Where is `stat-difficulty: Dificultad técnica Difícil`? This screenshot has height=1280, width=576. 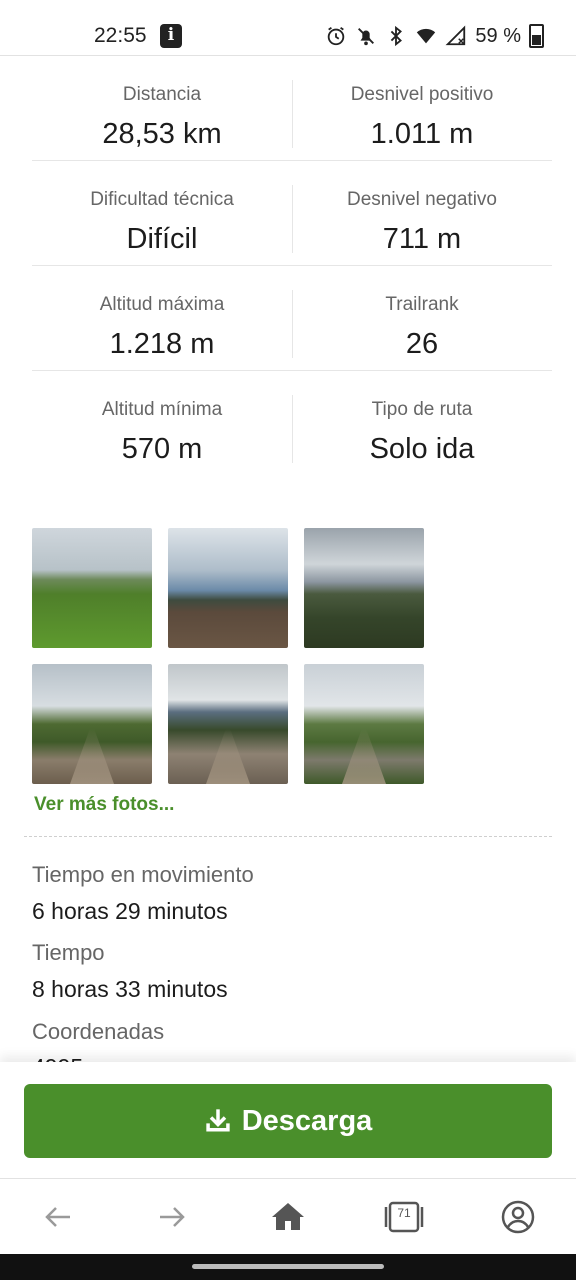
stat-difficulty: Dificultad técnica Difícil is located at coordinates (162, 213).